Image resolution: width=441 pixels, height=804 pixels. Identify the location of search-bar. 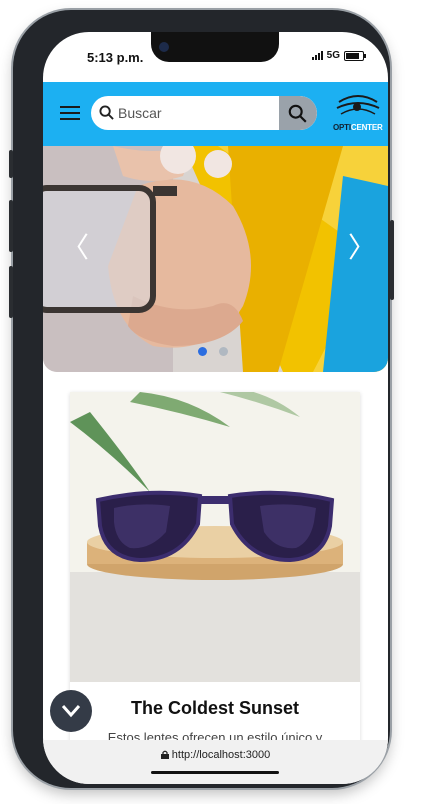
(204, 113).